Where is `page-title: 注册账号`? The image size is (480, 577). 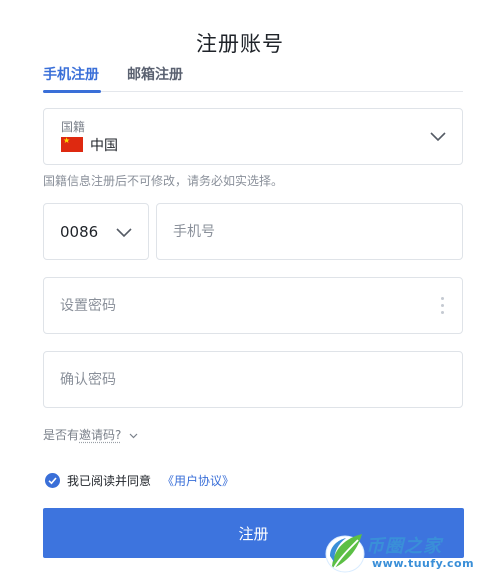
page-title: 注册账号 is located at coordinates (240, 44).